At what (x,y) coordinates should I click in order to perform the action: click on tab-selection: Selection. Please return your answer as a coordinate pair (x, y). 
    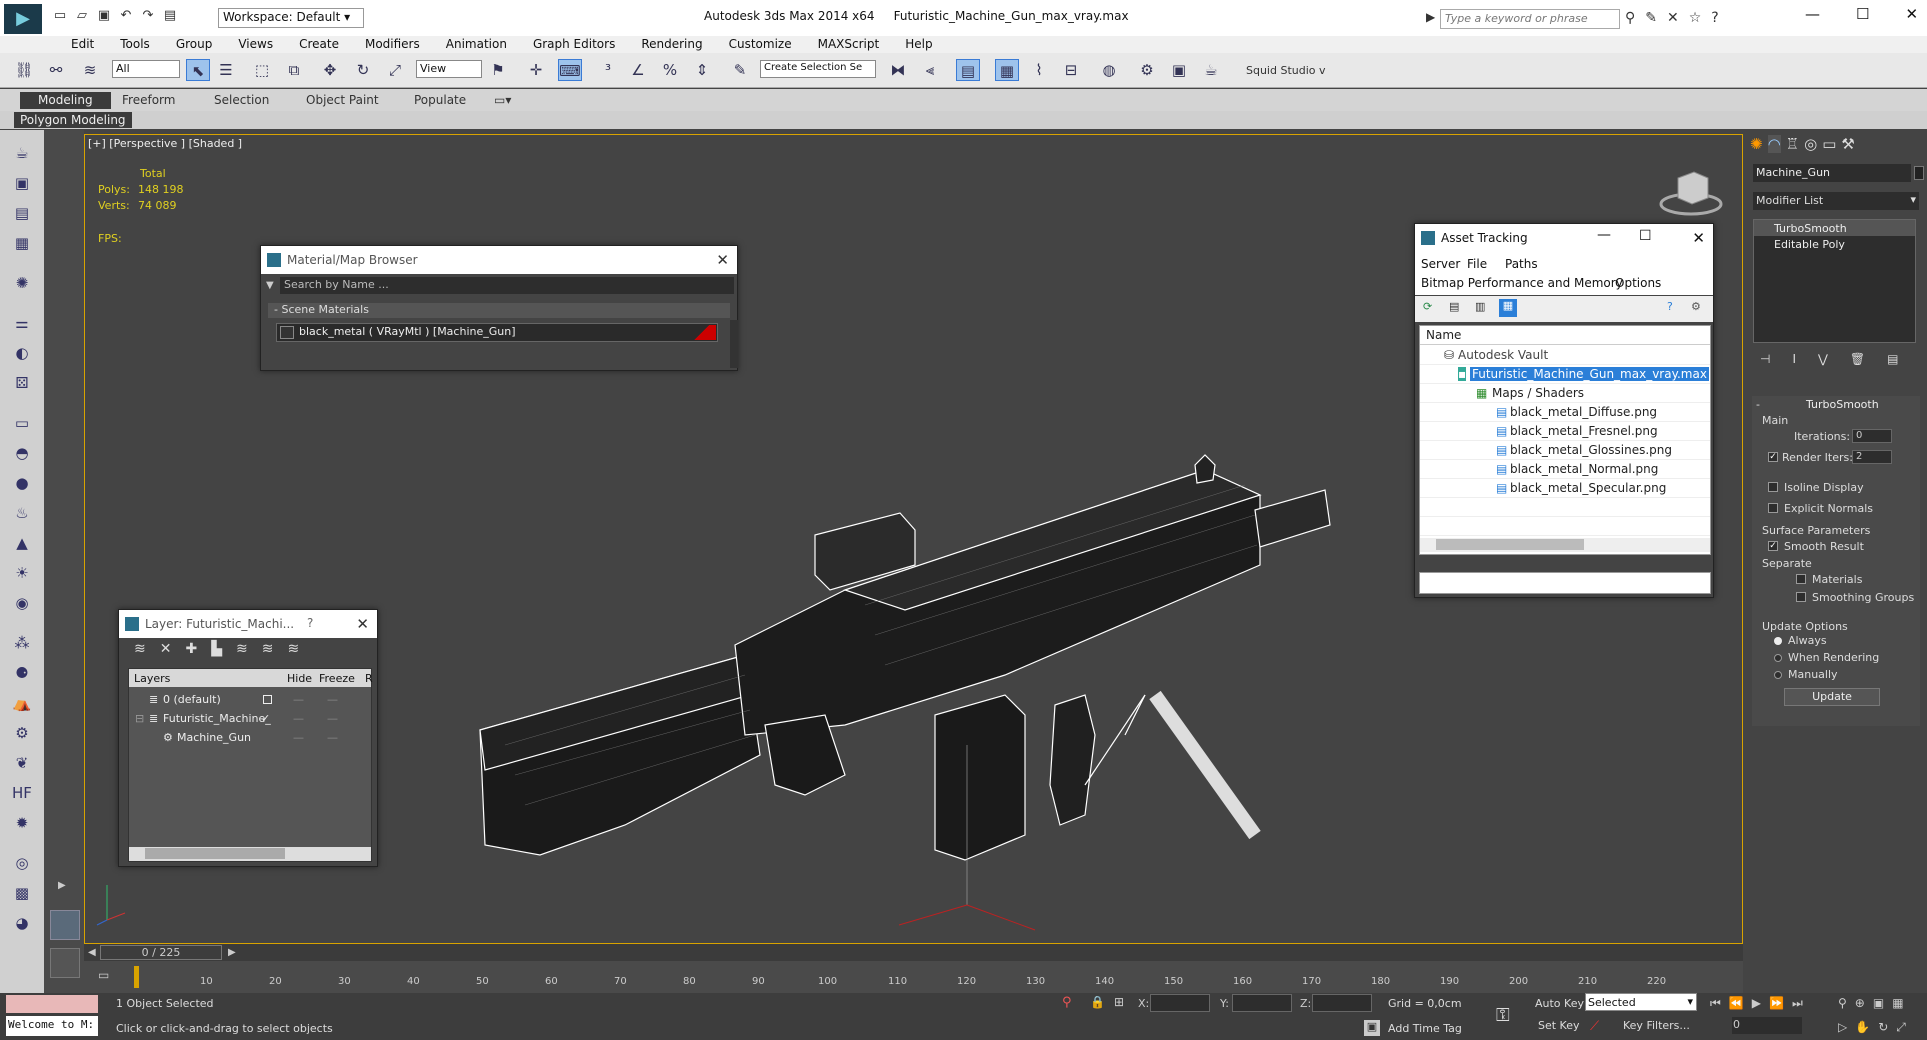
    Looking at the image, I should click on (241, 100).